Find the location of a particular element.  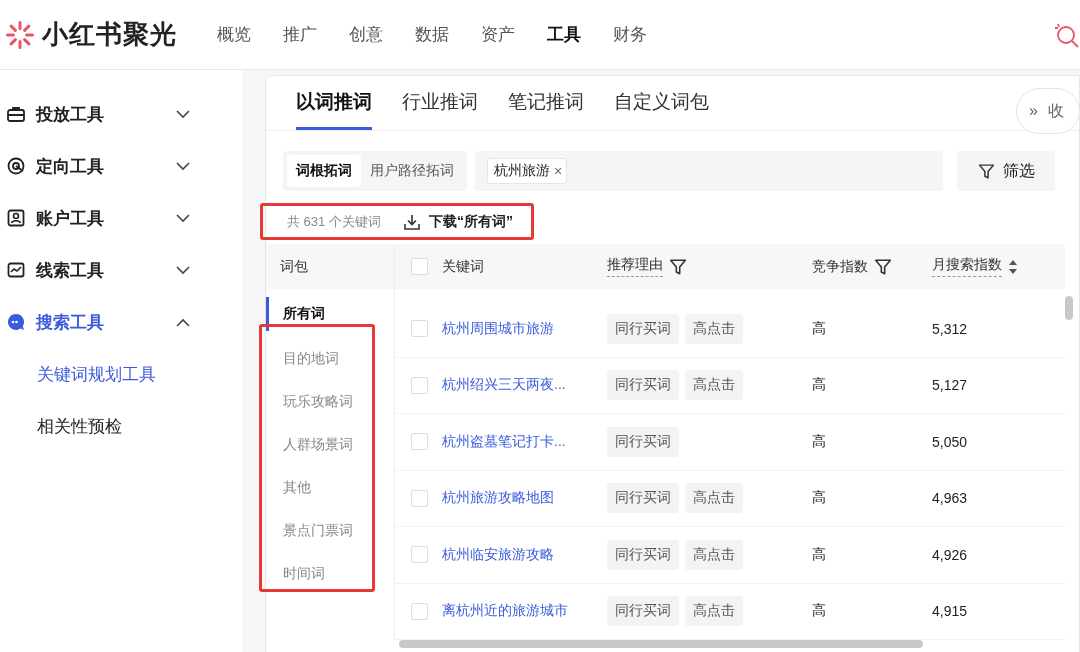

sidebar-item: 账户工具 is located at coordinates (121, 218).